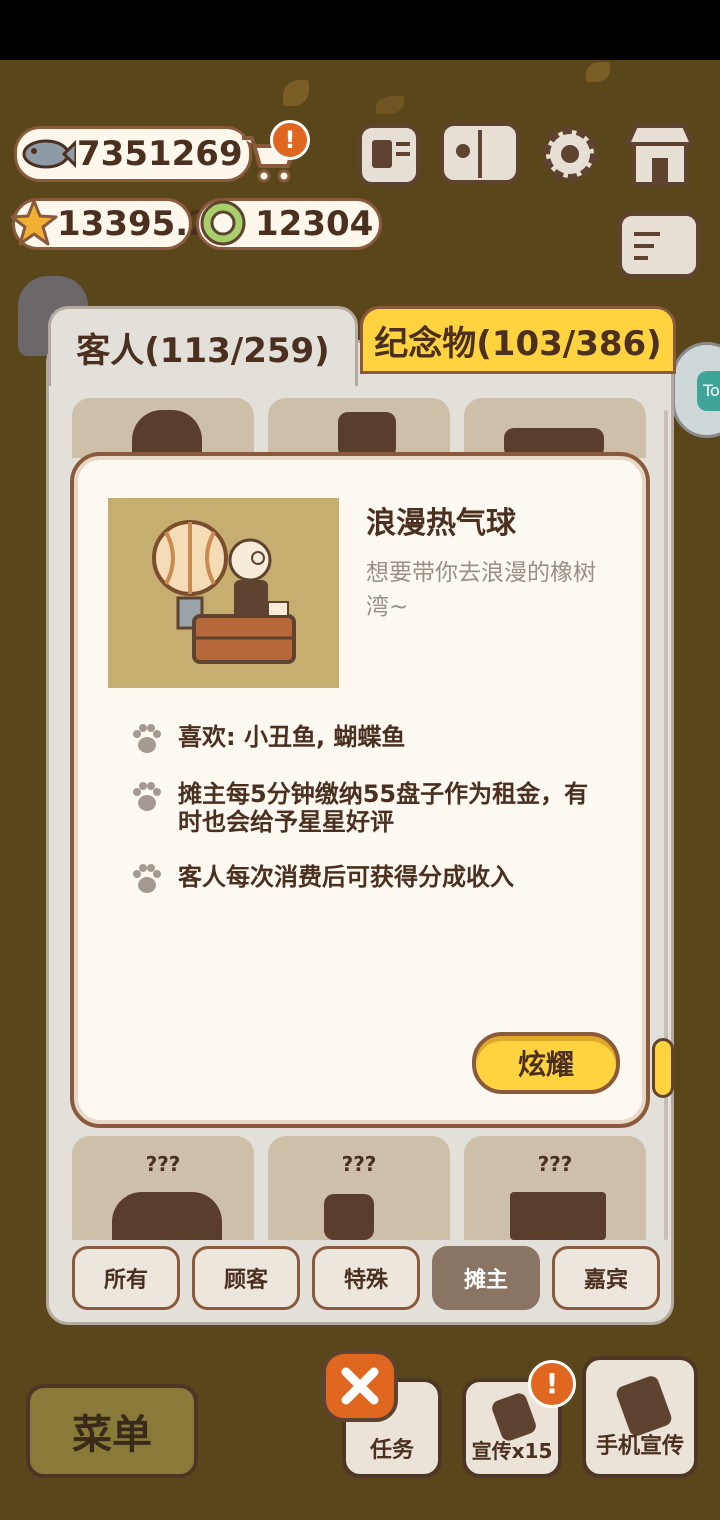  I want to click on filter-guest-star: 嘉宾, so click(606, 1278).